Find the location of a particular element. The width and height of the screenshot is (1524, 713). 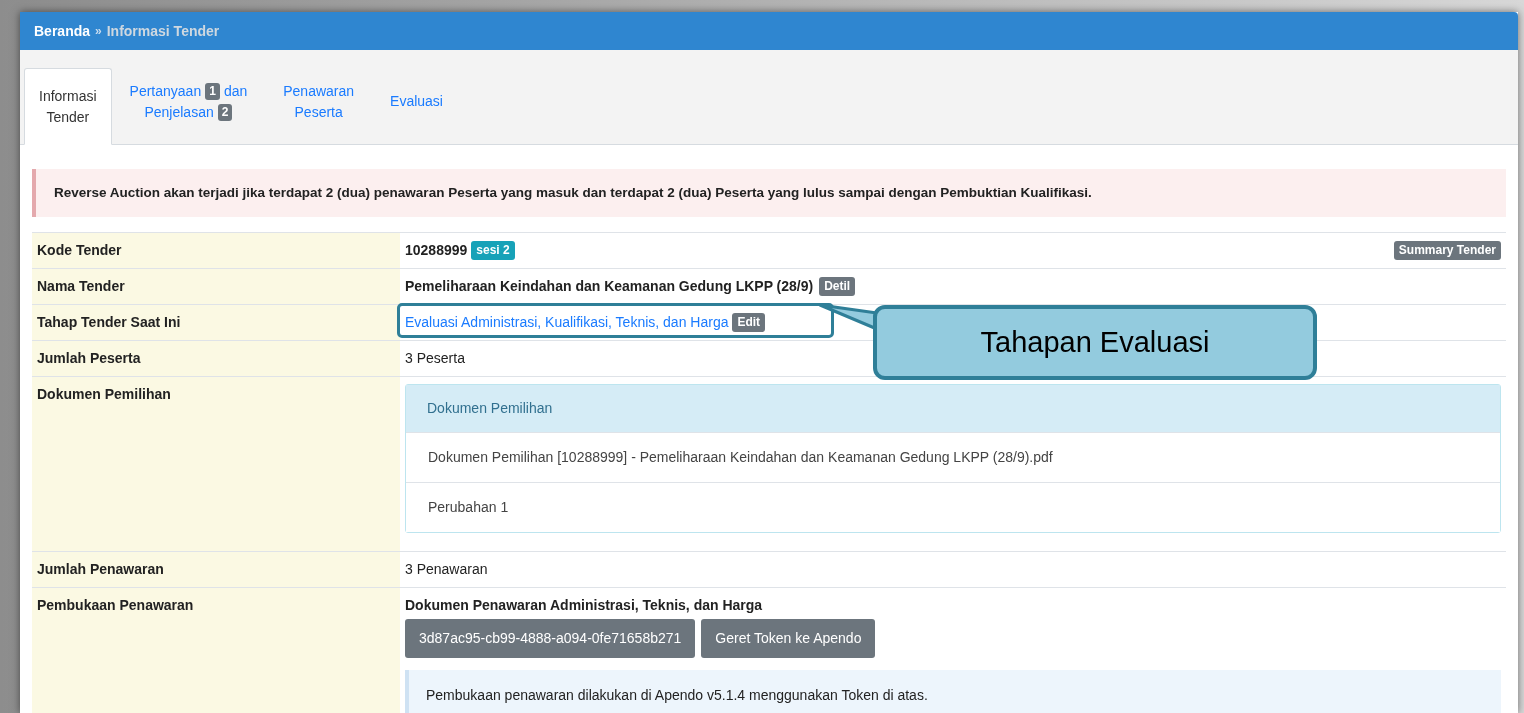

breadcrumb-current: Informasi Tender is located at coordinates (163, 31).